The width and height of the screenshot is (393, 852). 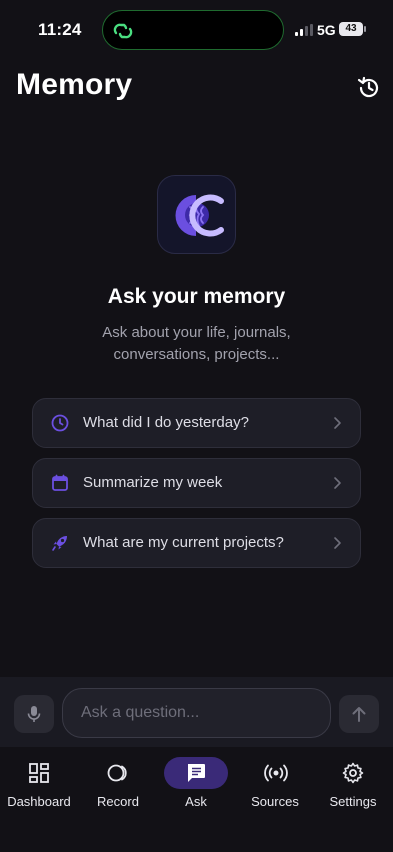 I want to click on signal-icon, so click(x=304, y=30).